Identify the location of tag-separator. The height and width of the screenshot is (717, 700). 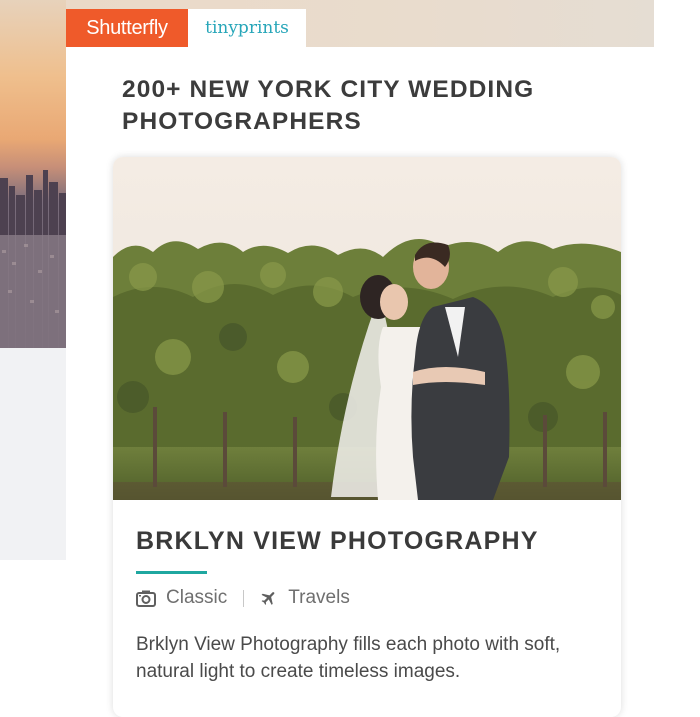
(244, 598).